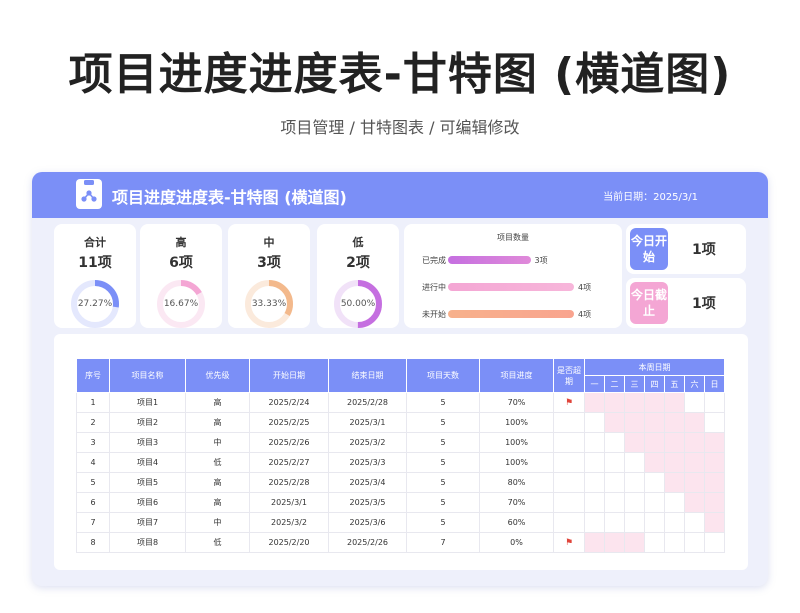  What do you see at coordinates (289, 402) in the screenshot?
I see `cell-start: 2025/2/24` at bounding box center [289, 402].